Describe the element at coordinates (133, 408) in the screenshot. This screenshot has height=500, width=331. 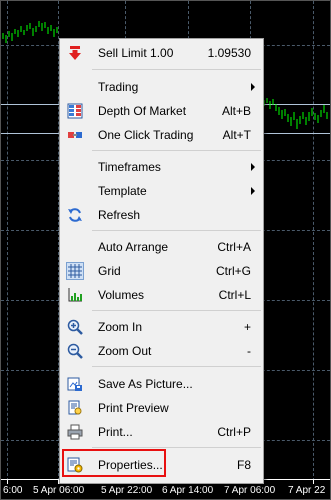
I see `menu-item-label: Print Preview` at that location.